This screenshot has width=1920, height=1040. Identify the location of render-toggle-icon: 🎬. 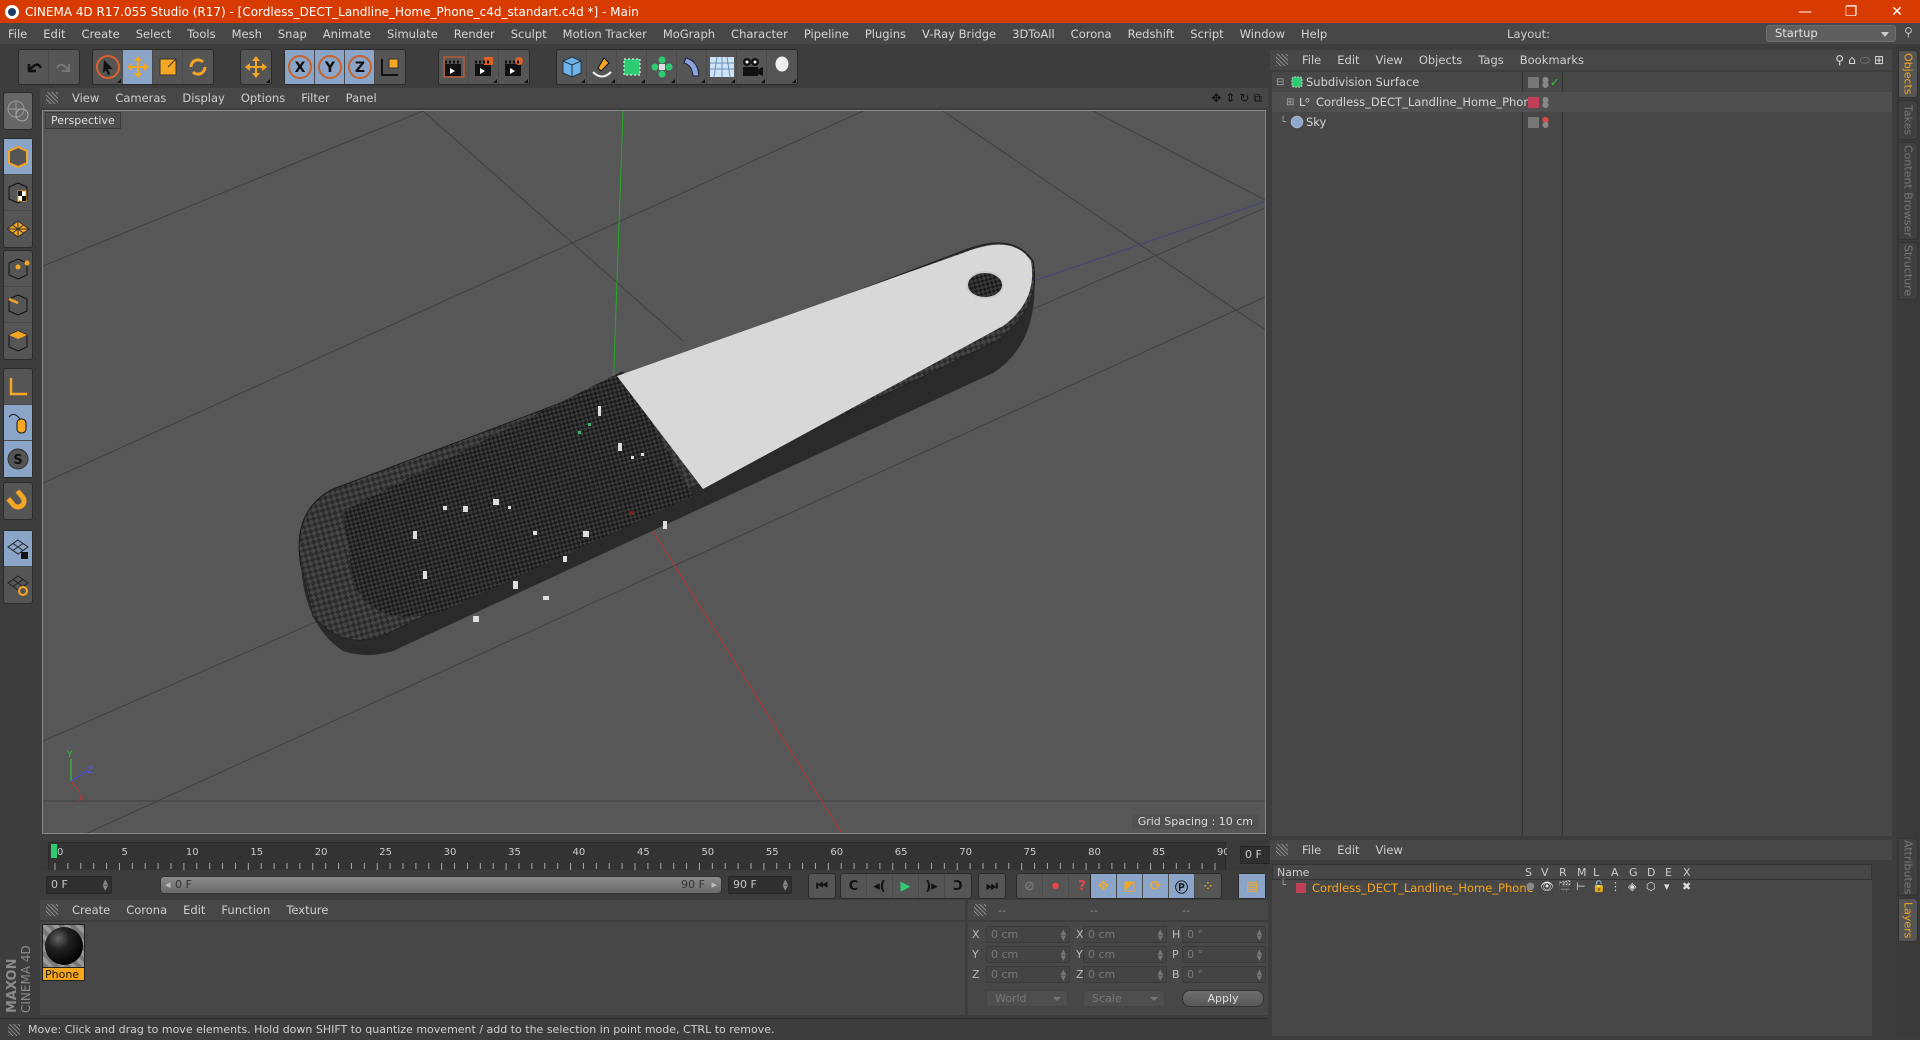
(1565, 886).